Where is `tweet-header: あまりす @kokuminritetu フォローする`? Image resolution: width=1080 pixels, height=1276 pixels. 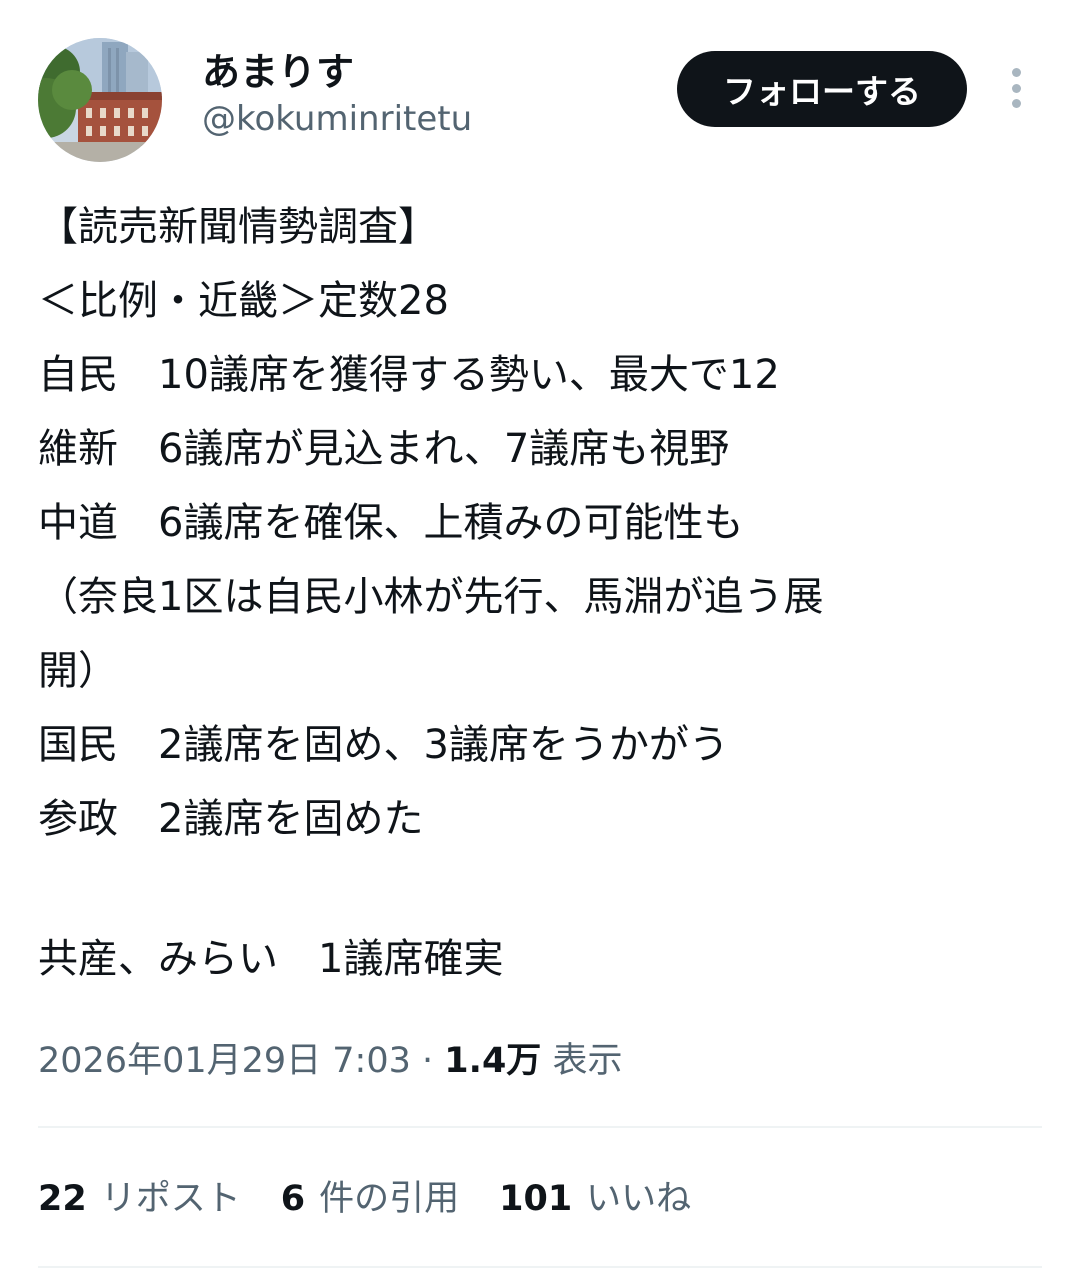 tweet-header: あまりす @kokuminritetu フォローする is located at coordinates (540, 100).